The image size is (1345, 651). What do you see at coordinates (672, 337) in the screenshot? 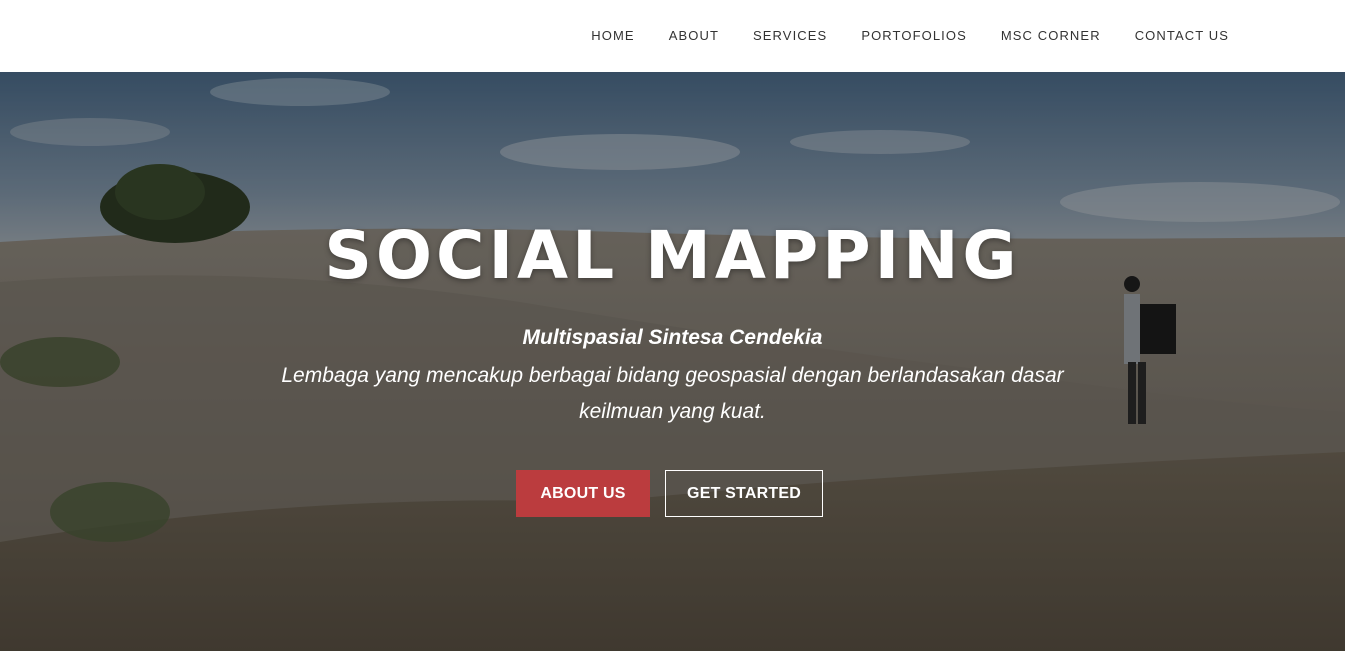
I see `hero-subtitle: Multispasial Sintesa Cendekia` at bounding box center [672, 337].